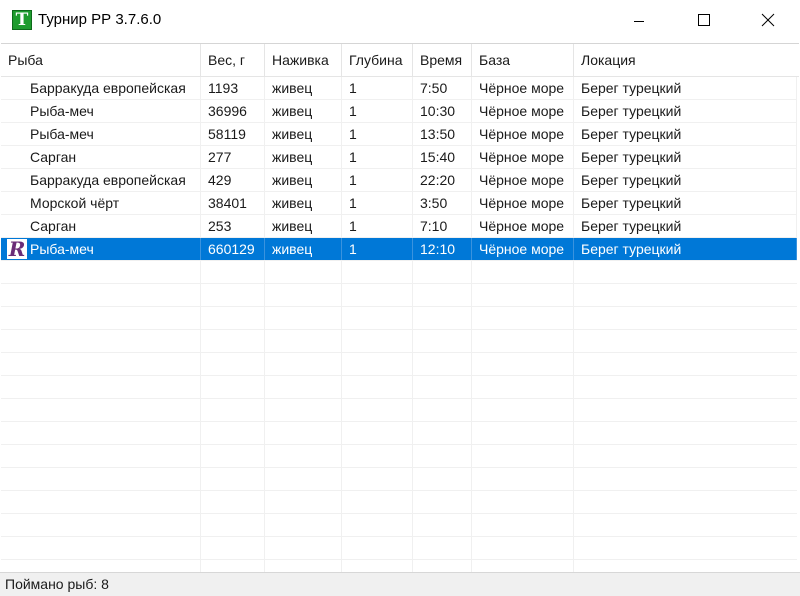 The width and height of the screenshot is (800, 596). Describe the element at coordinates (442, 180) in the screenshot. I see `cell-time: 22:20` at that location.